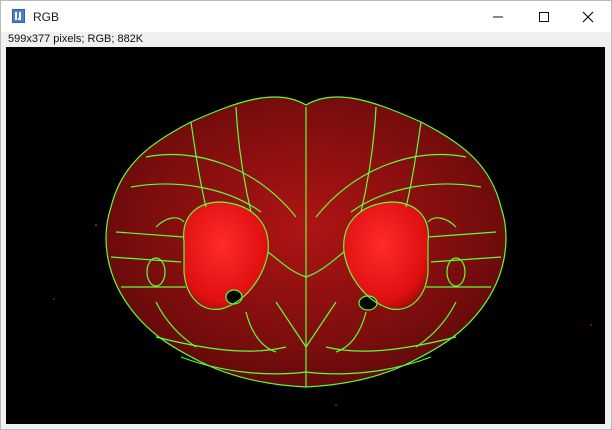 The width and height of the screenshot is (612, 430). I want to click on close-button, so click(588, 16).